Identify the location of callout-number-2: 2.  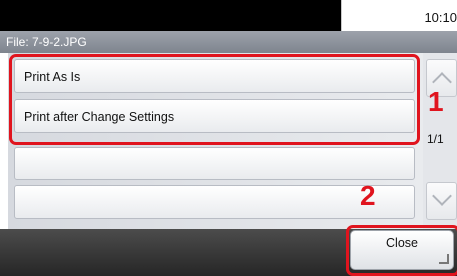
(368, 195).